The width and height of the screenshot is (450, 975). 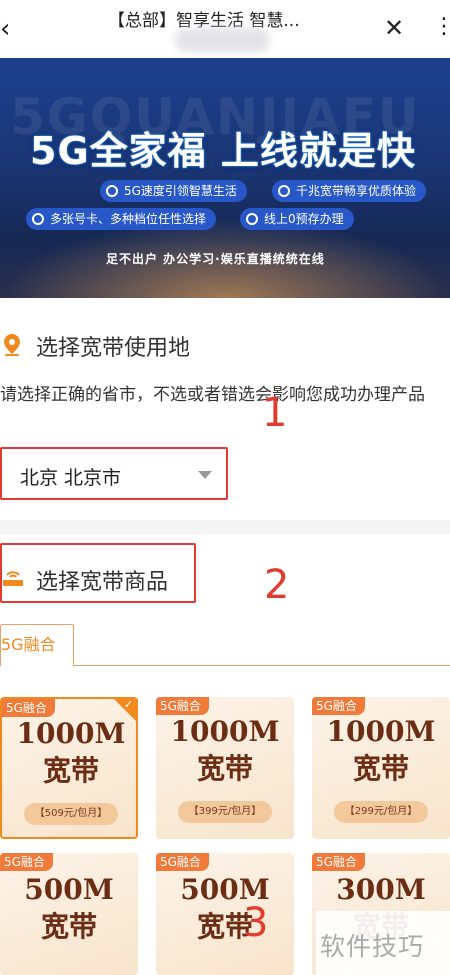 I want to click on top-nav-bar: ‹ 【总部】智享生活 智慧... ✕ ⋮, so click(x=225, y=29).